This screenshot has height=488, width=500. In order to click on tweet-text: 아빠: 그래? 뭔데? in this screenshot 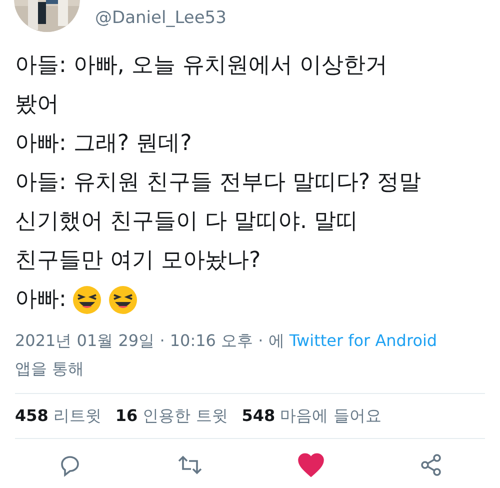, I will do `click(104, 144)`.